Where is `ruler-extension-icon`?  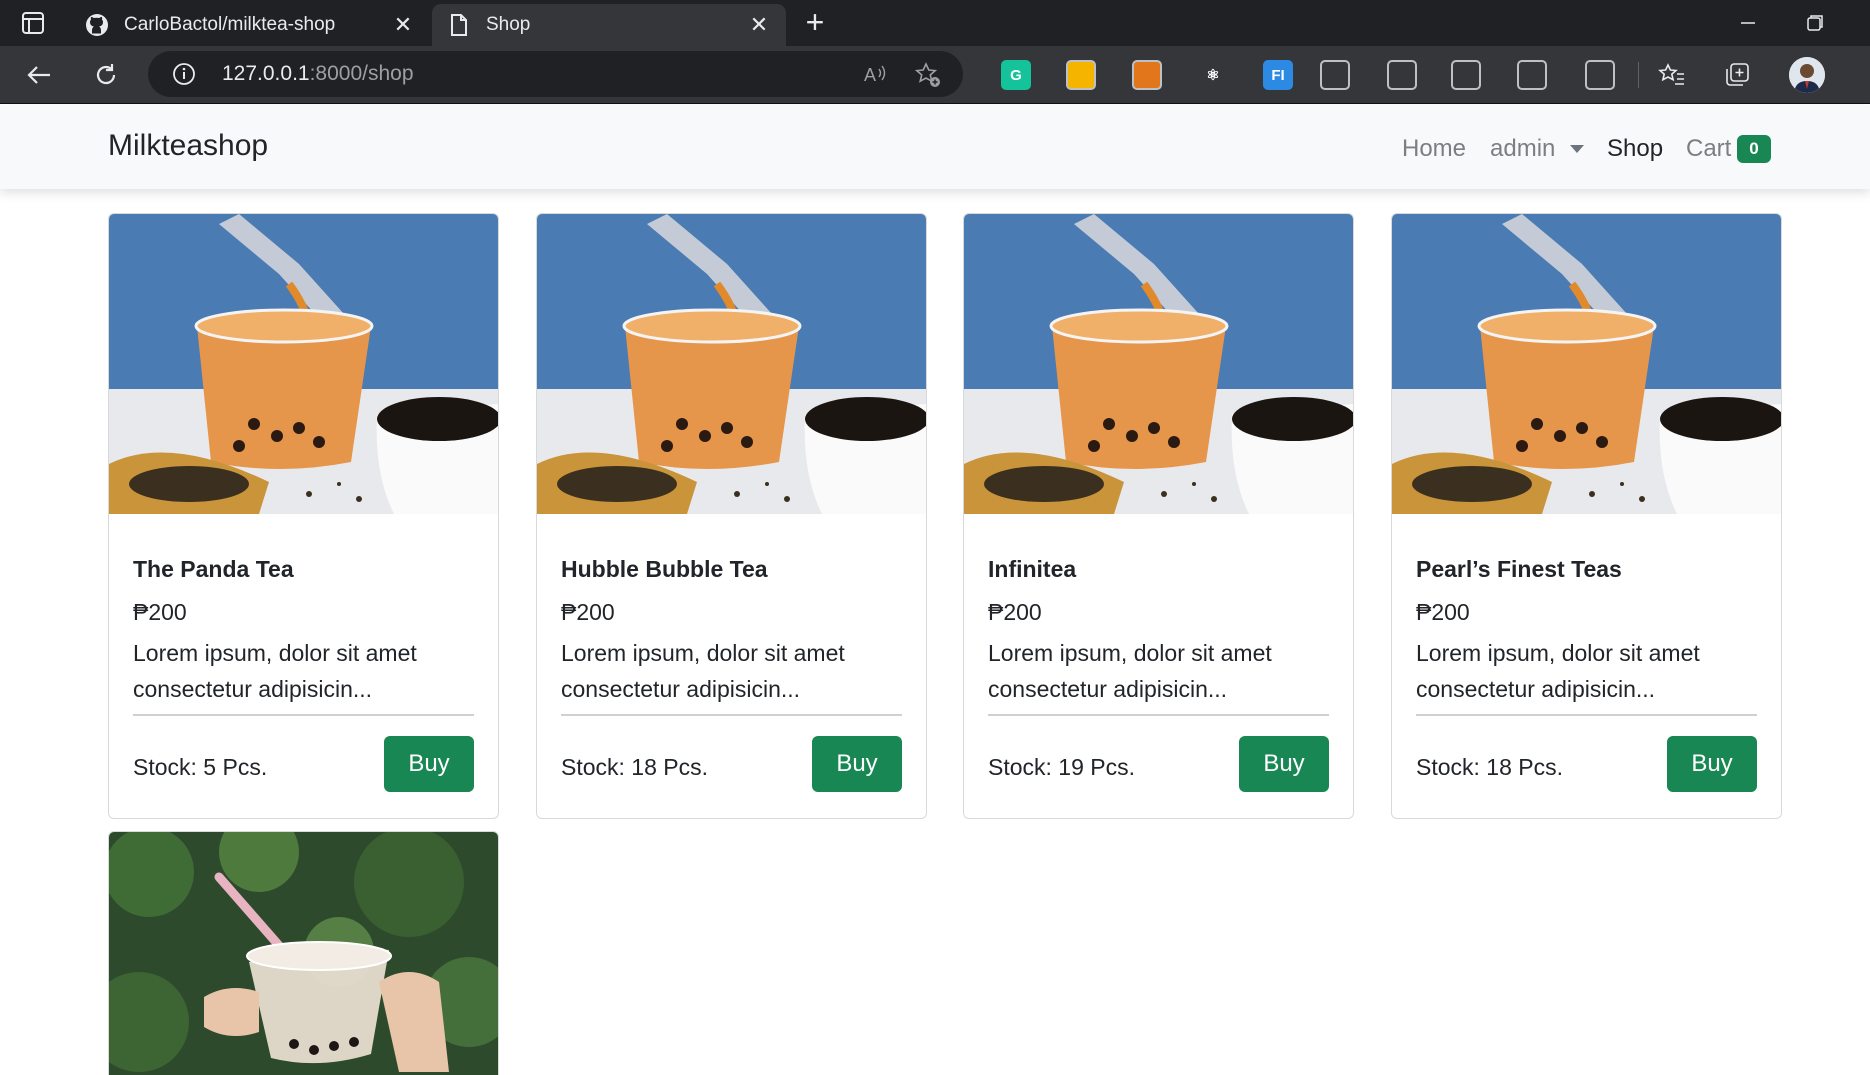 ruler-extension-icon is located at coordinates (1335, 75).